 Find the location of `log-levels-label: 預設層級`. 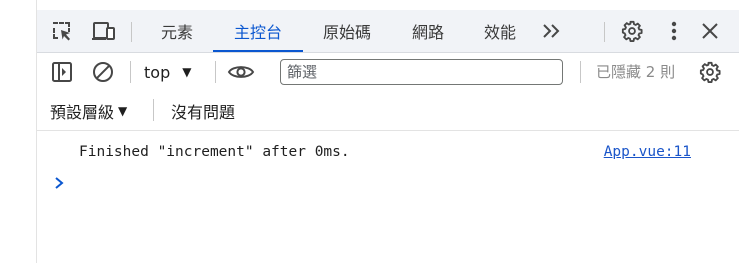

log-levels-label: 預設層級 is located at coordinates (82, 112).